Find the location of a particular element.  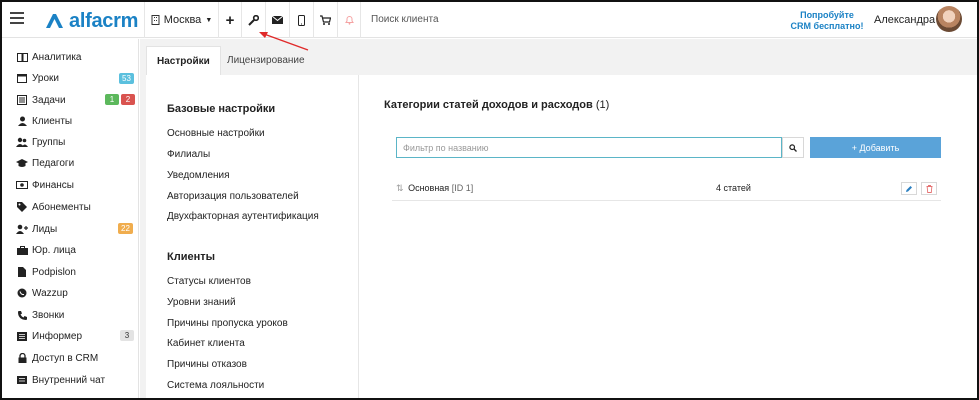

pencil-icon is located at coordinates (909, 188).